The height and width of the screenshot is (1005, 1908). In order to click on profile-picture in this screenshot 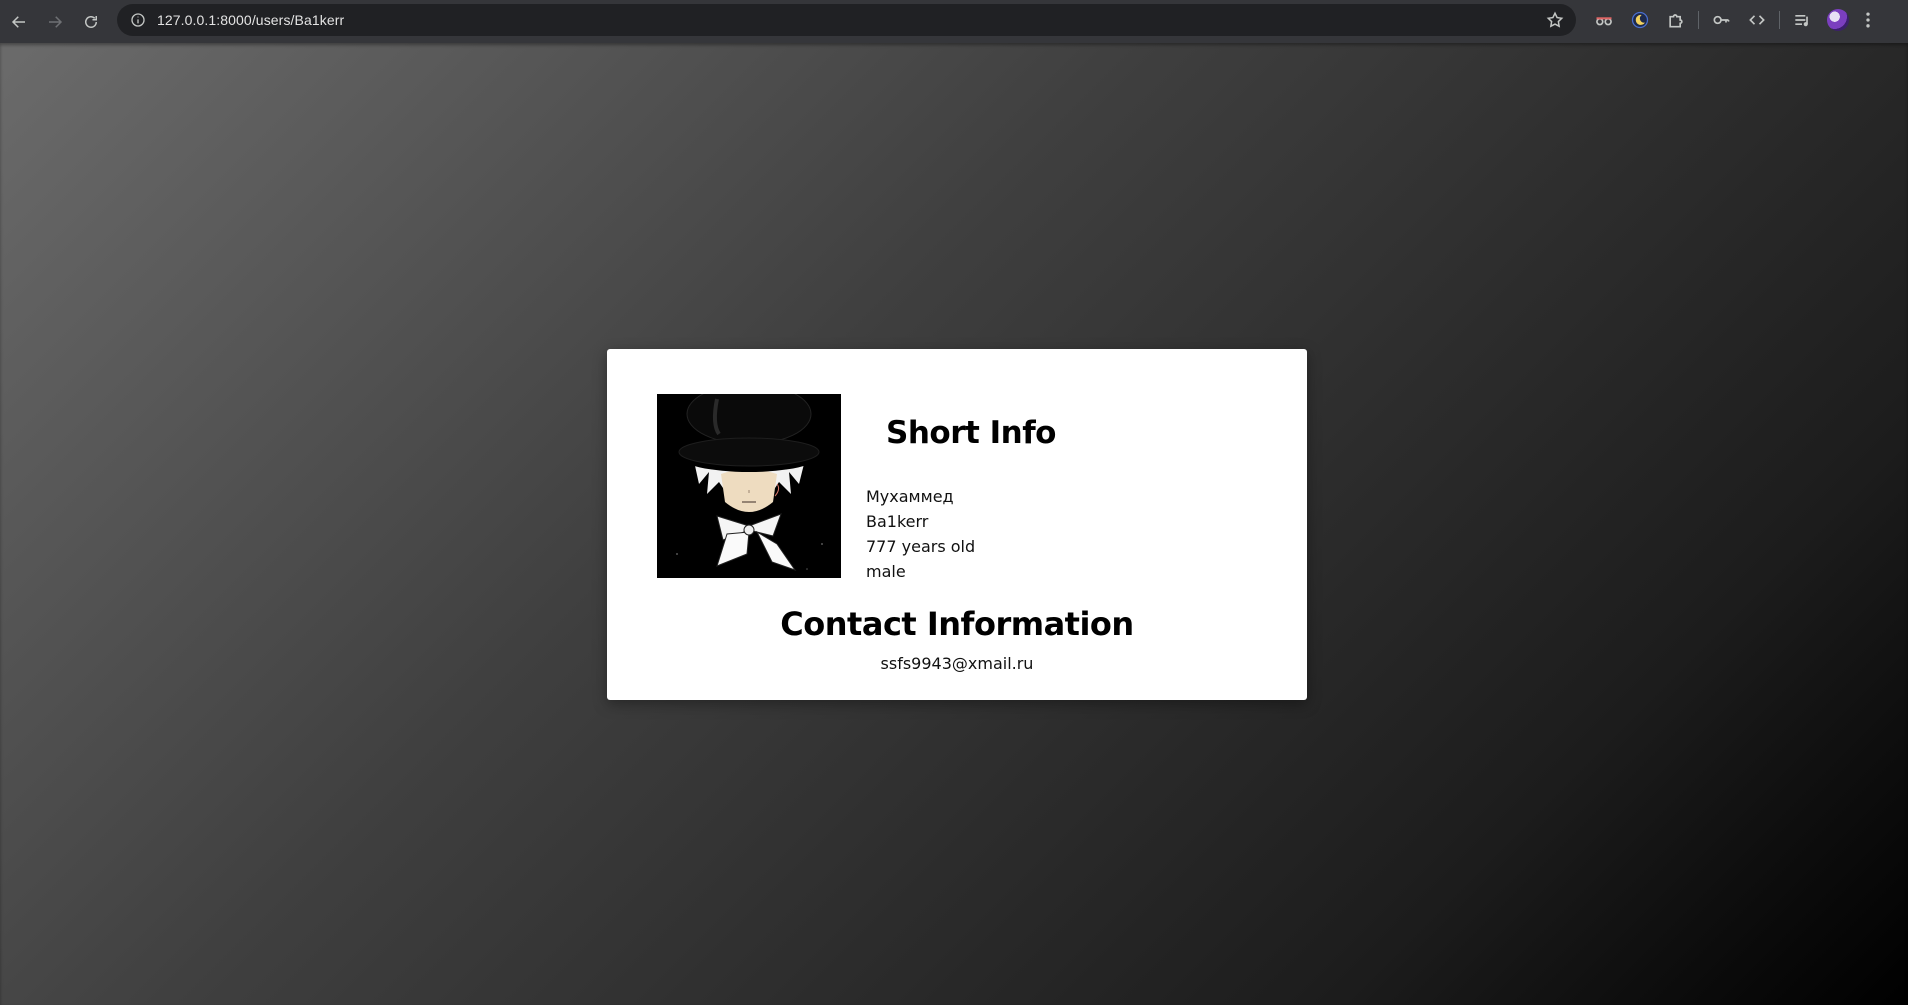, I will do `click(749, 486)`.